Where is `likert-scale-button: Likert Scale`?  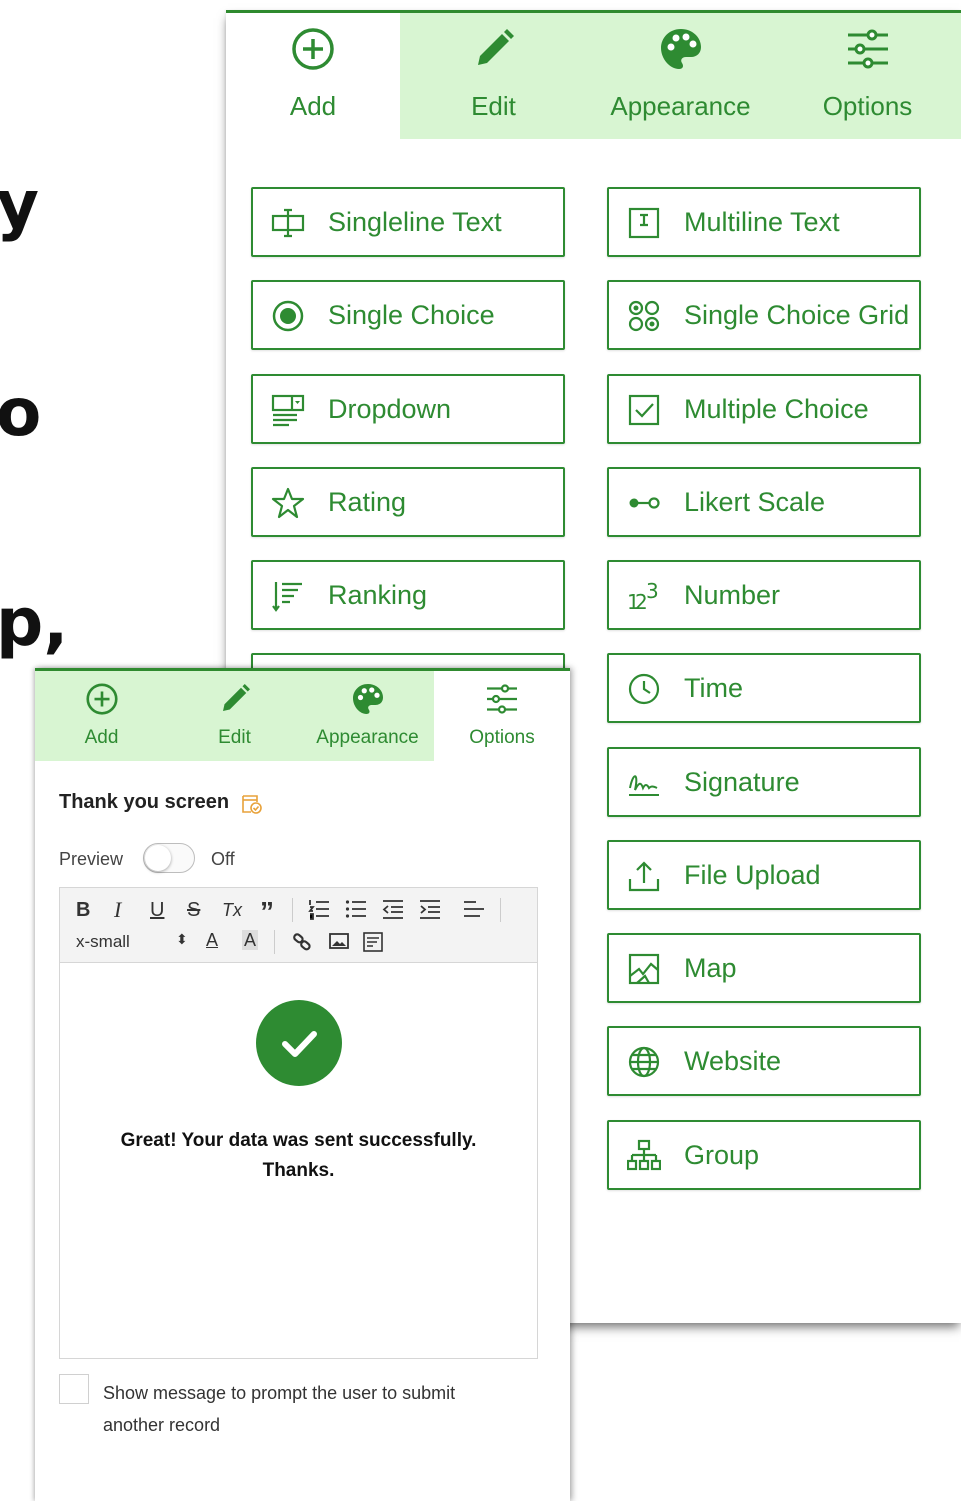
likert-scale-button: Likert Scale is located at coordinates (764, 502).